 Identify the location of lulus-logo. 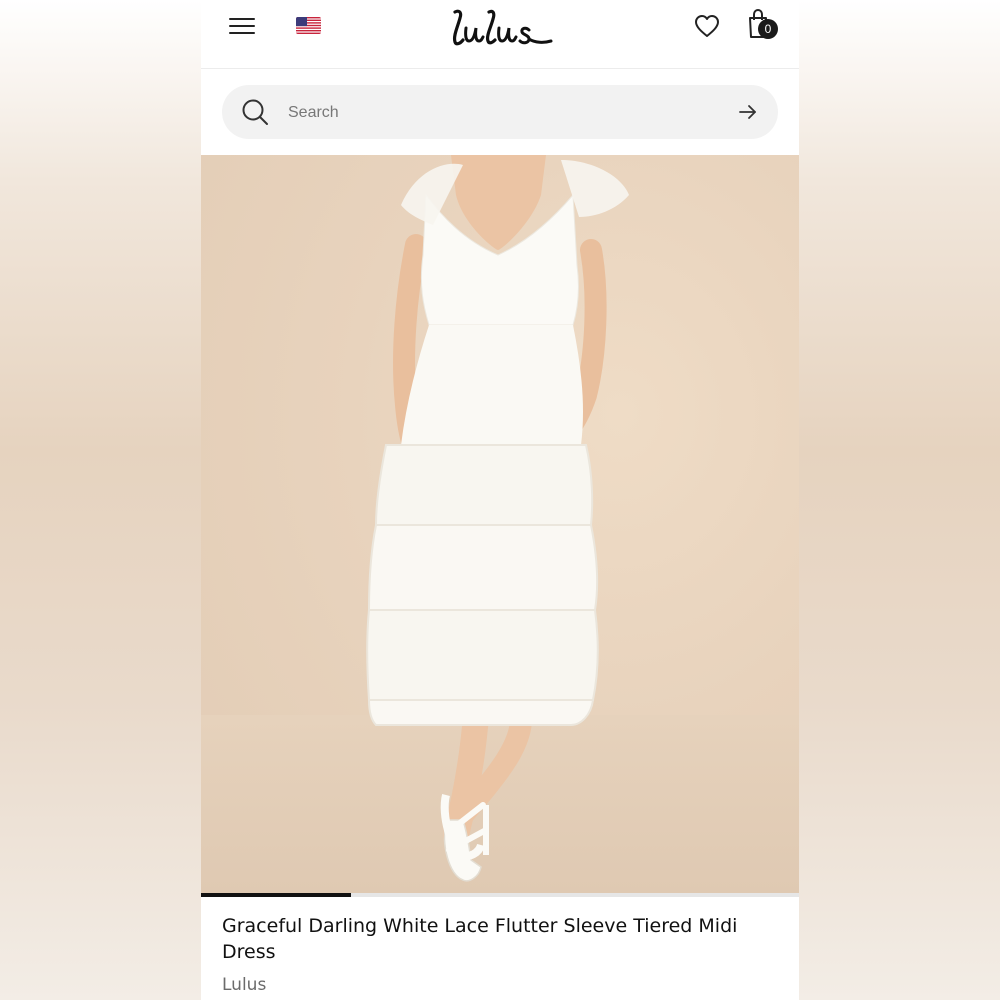
(501, 28).